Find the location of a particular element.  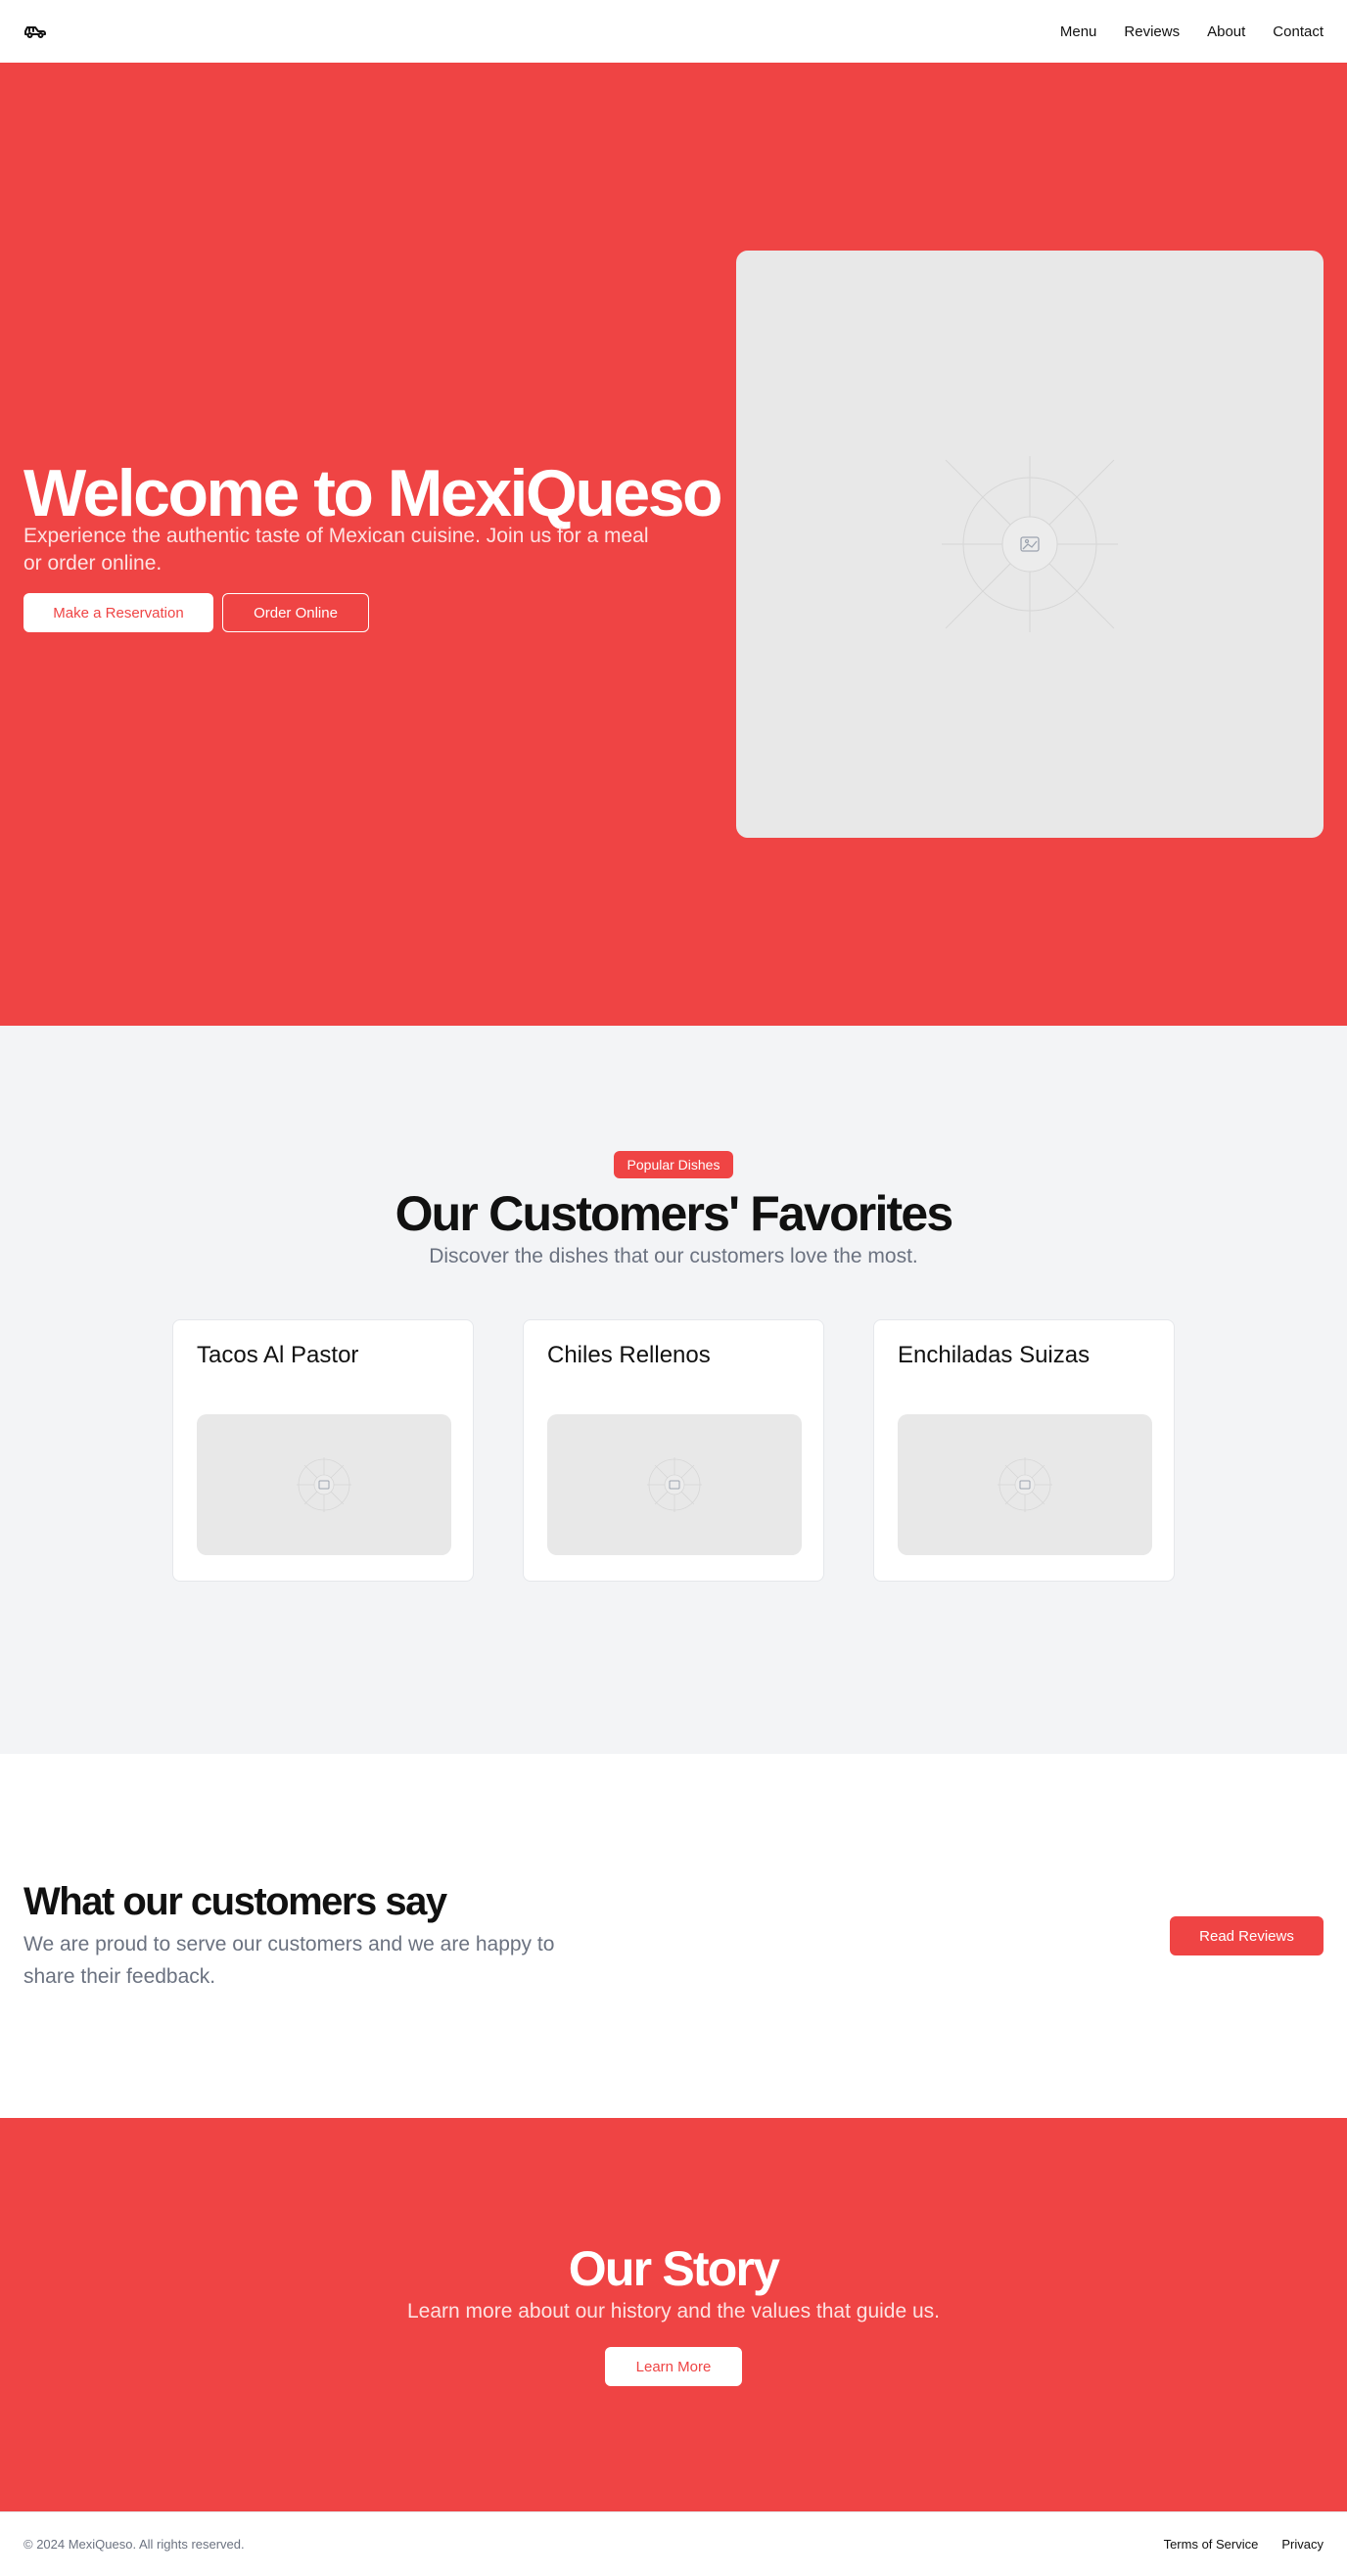

dish-card: Chiles Rellenos is located at coordinates (673, 1450).